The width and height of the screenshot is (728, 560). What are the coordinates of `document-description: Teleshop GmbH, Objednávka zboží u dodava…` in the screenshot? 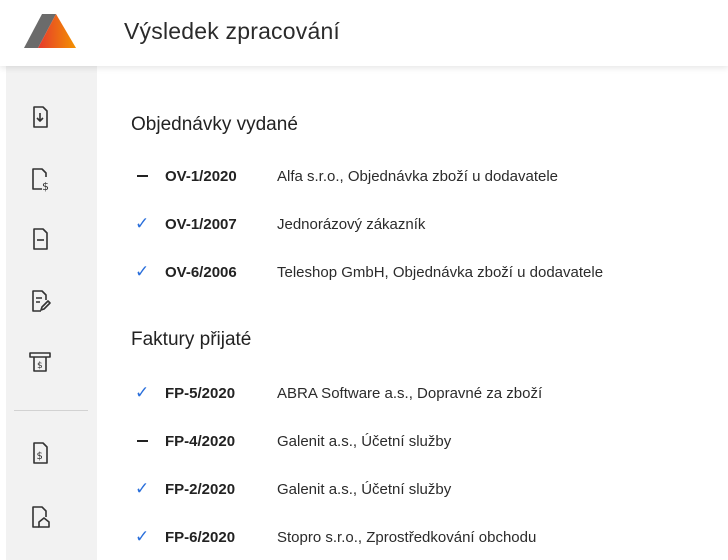 It's located at (440, 272).